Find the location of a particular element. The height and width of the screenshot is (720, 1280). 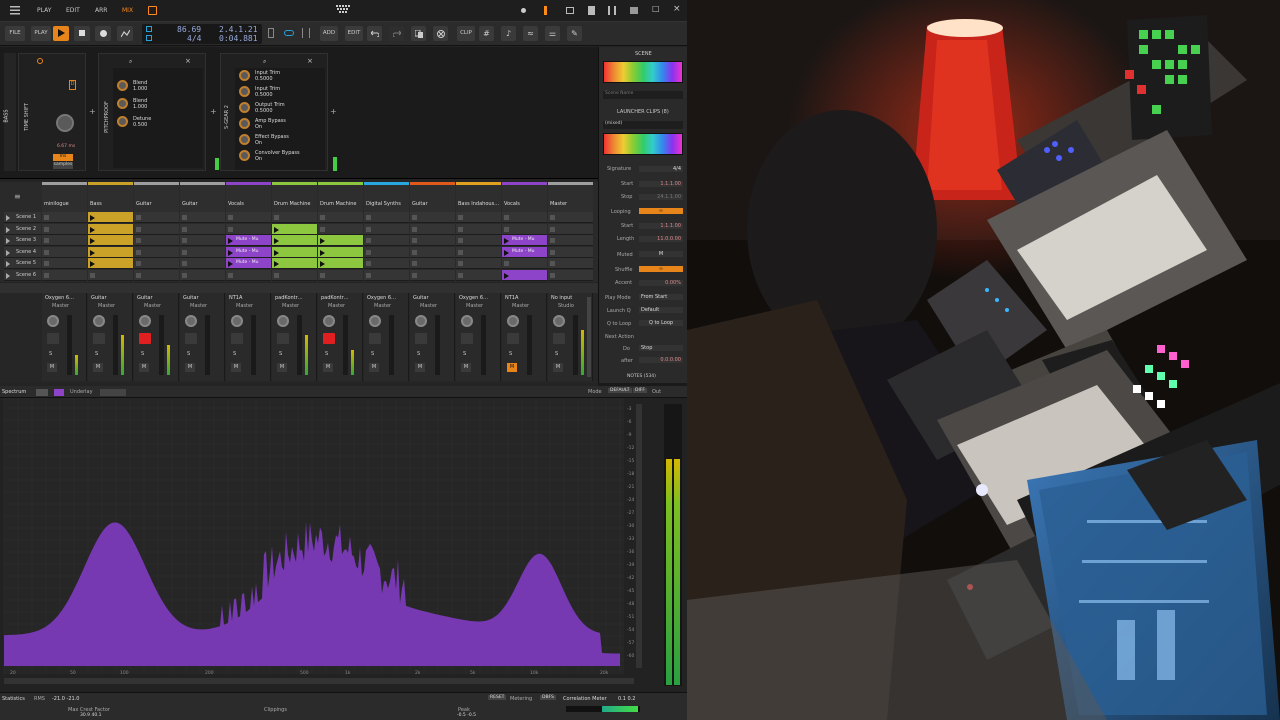

redo-button is located at coordinates (396, 33).